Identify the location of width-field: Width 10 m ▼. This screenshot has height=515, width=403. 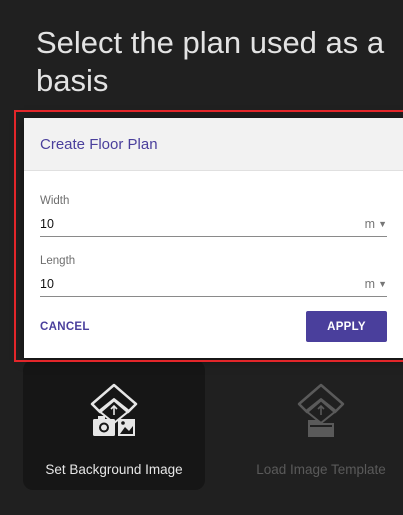
(213, 216).